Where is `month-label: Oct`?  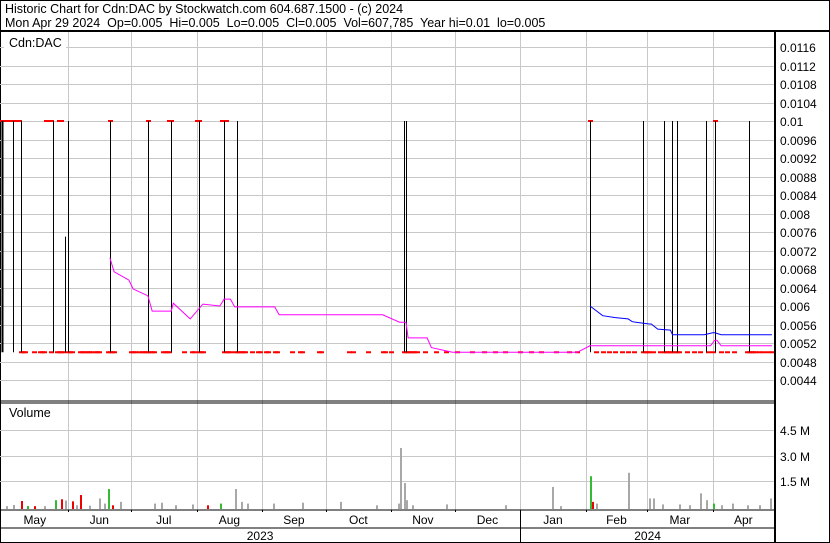 month-label: Oct is located at coordinates (358, 520).